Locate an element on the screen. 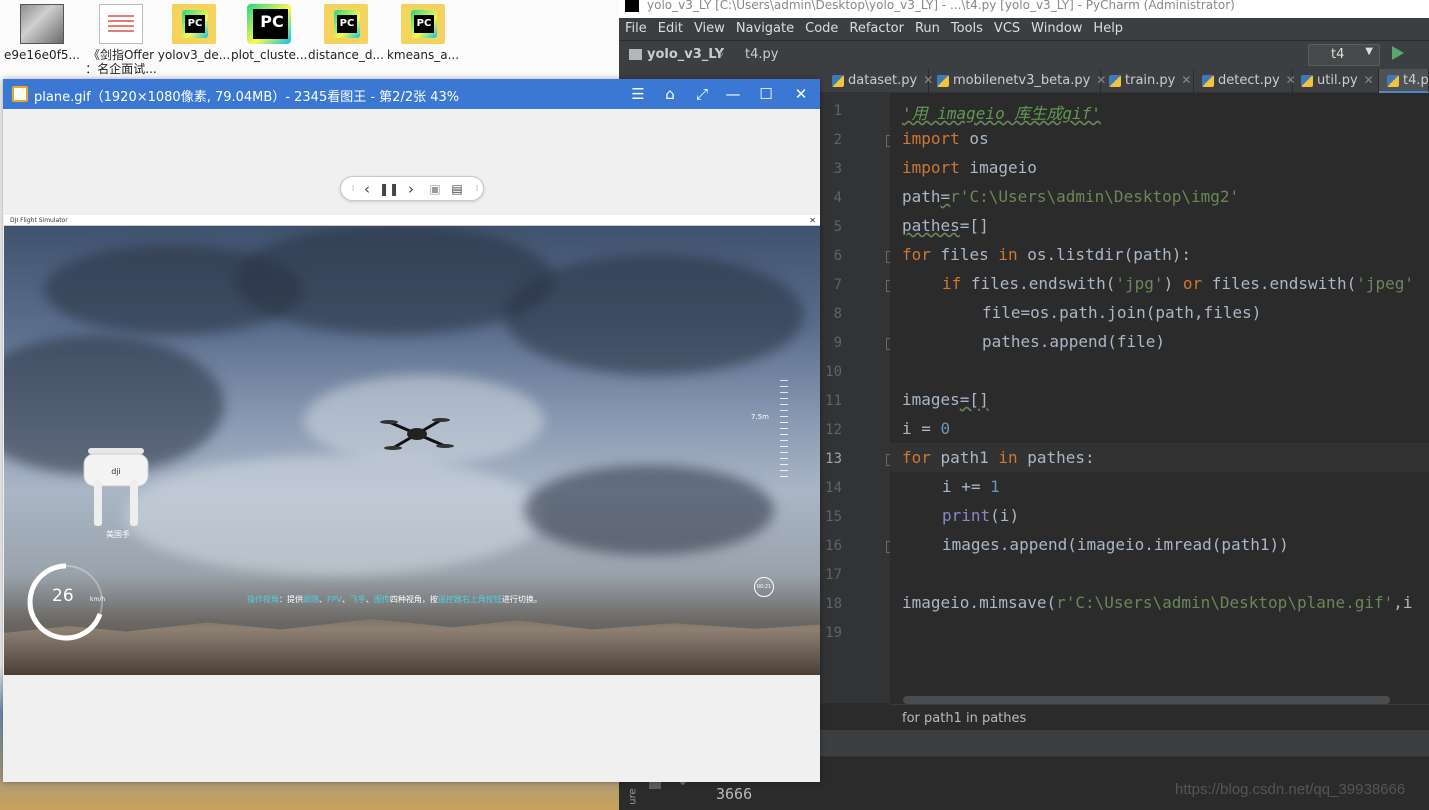 The width and height of the screenshot is (1429, 810). line-number: 14 is located at coordinates (833, 488).